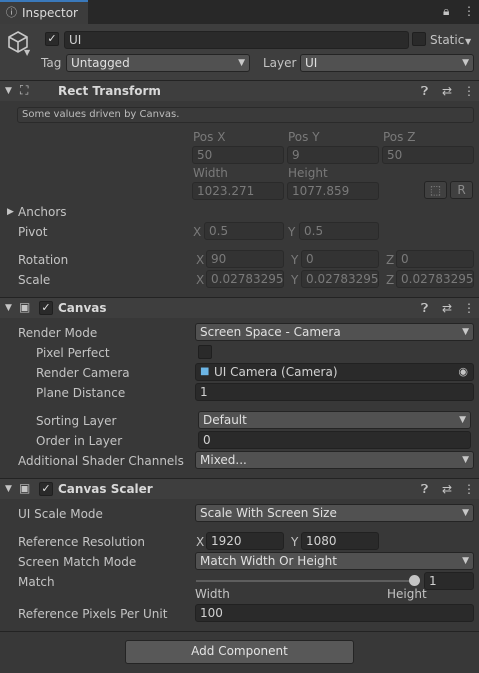  Describe the element at coordinates (399, 137) in the screenshot. I see `pos-z-label: Pos Z` at that location.